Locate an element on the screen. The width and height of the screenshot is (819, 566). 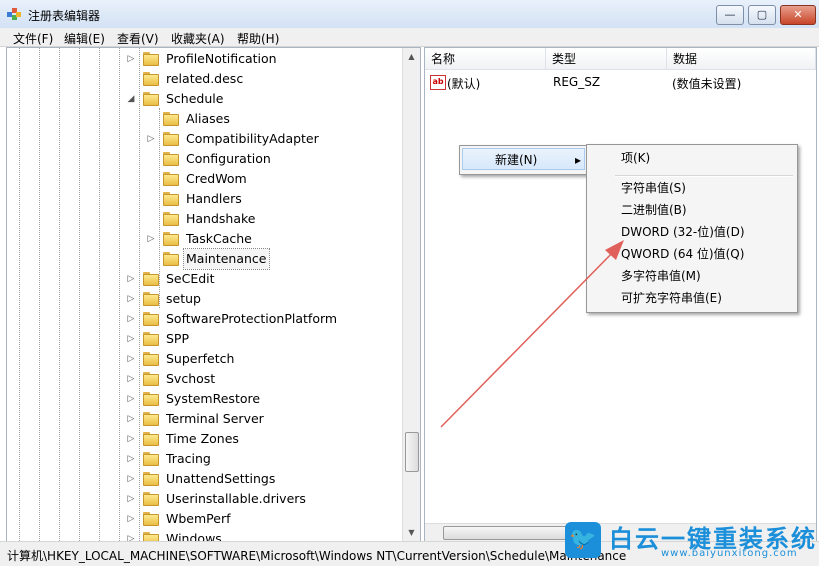
tree-node-label: CompatibilityAdapter is located at coordinates (252, 138).